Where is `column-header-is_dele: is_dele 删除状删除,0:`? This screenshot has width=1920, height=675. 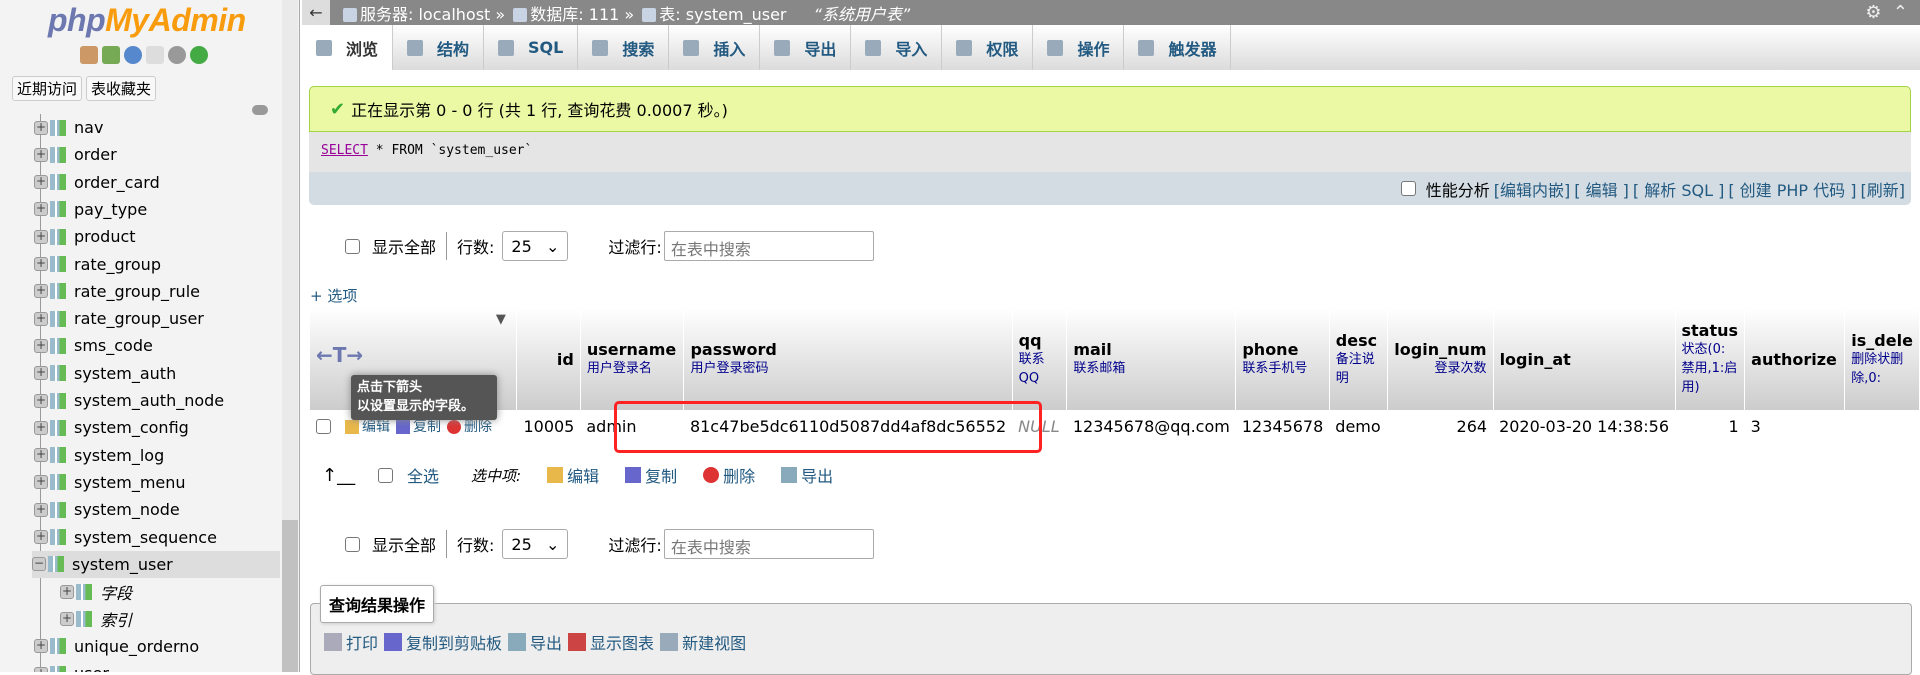
column-header-is_dele: is_dele 删除状删除,0: is located at coordinates (1882, 359).